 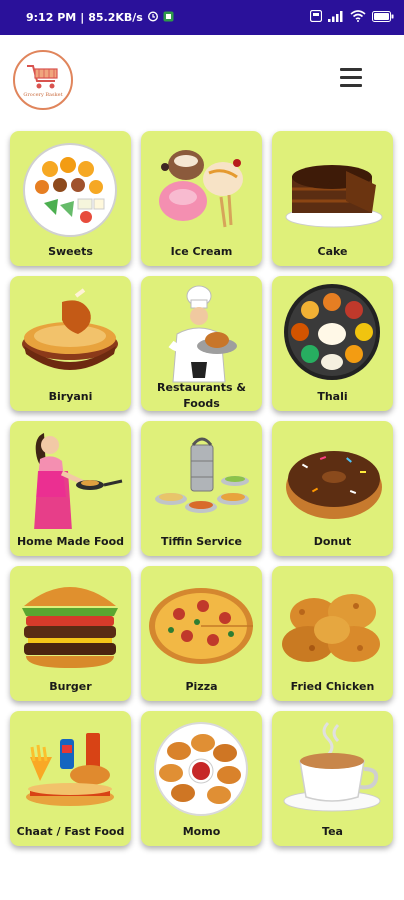 I want to click on category-label: Restaurants & Foods, so click(x=201, y=395).